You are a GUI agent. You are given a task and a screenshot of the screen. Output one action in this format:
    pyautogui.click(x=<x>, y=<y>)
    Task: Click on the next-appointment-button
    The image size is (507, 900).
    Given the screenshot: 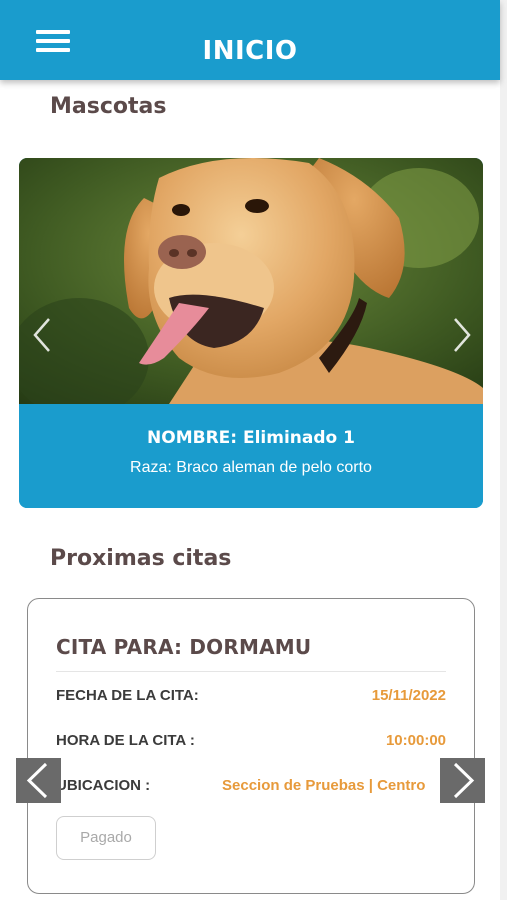 What is the action you would take?
    pyautogui.click(x=462, y=780)
    